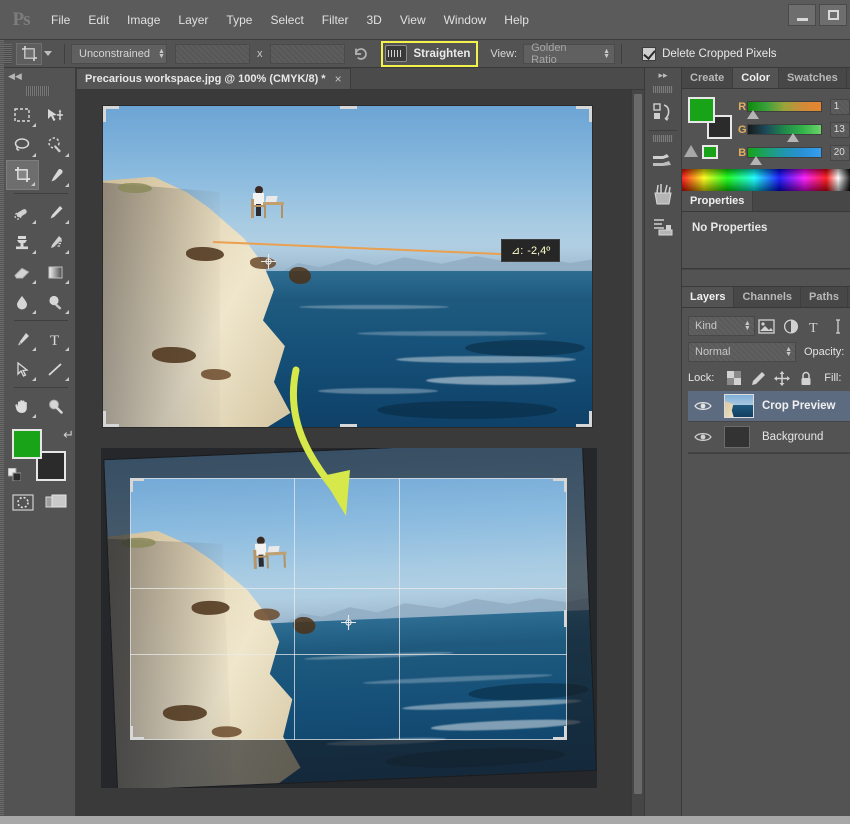 Image resolution: width=850 pixels, height=824 pixels. I want to click on straighten-icon, so click(395, 53).